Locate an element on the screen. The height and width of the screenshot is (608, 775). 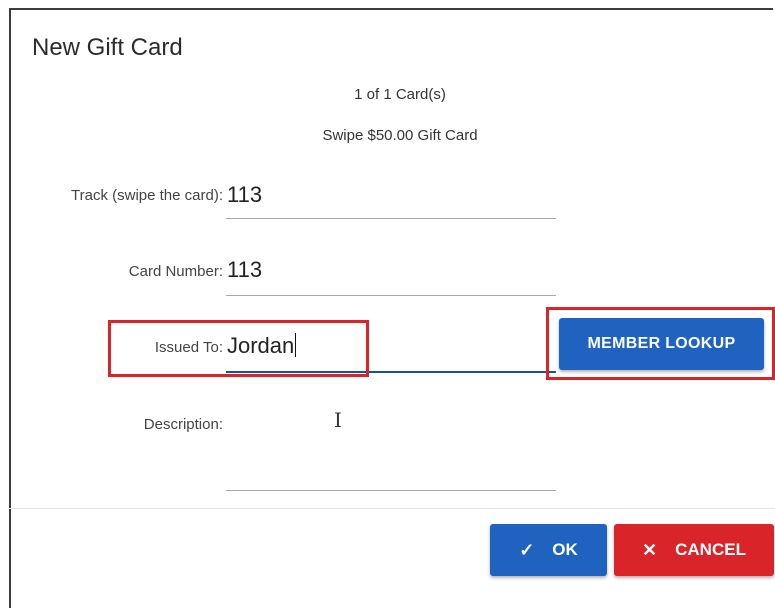
text-cursor-icon: I is located at coordinates (338, 420).